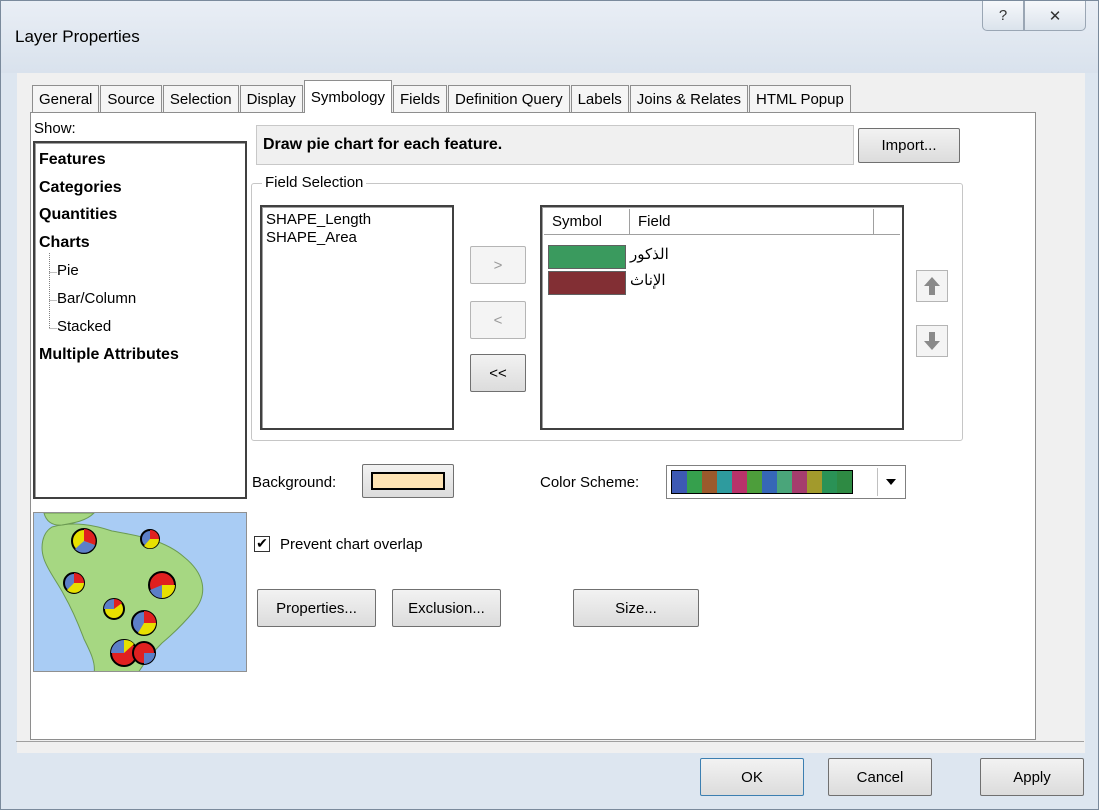 The height and width of the screenshot is (810, 1099). I want to click on background-color-swatch, so click(408, 481).